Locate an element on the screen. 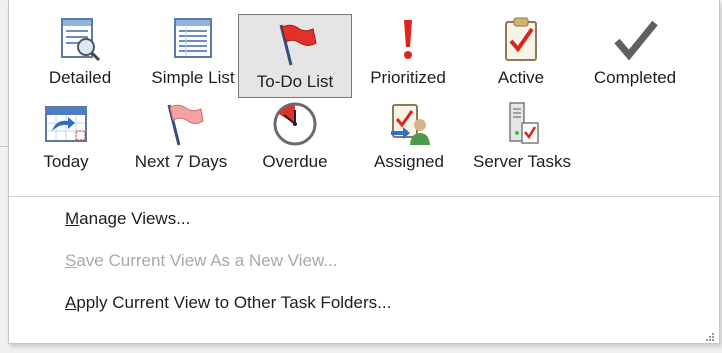 This screenshot has width=722, height=353. view-prioritized: Prioritized is located at coordinates (408, 51).